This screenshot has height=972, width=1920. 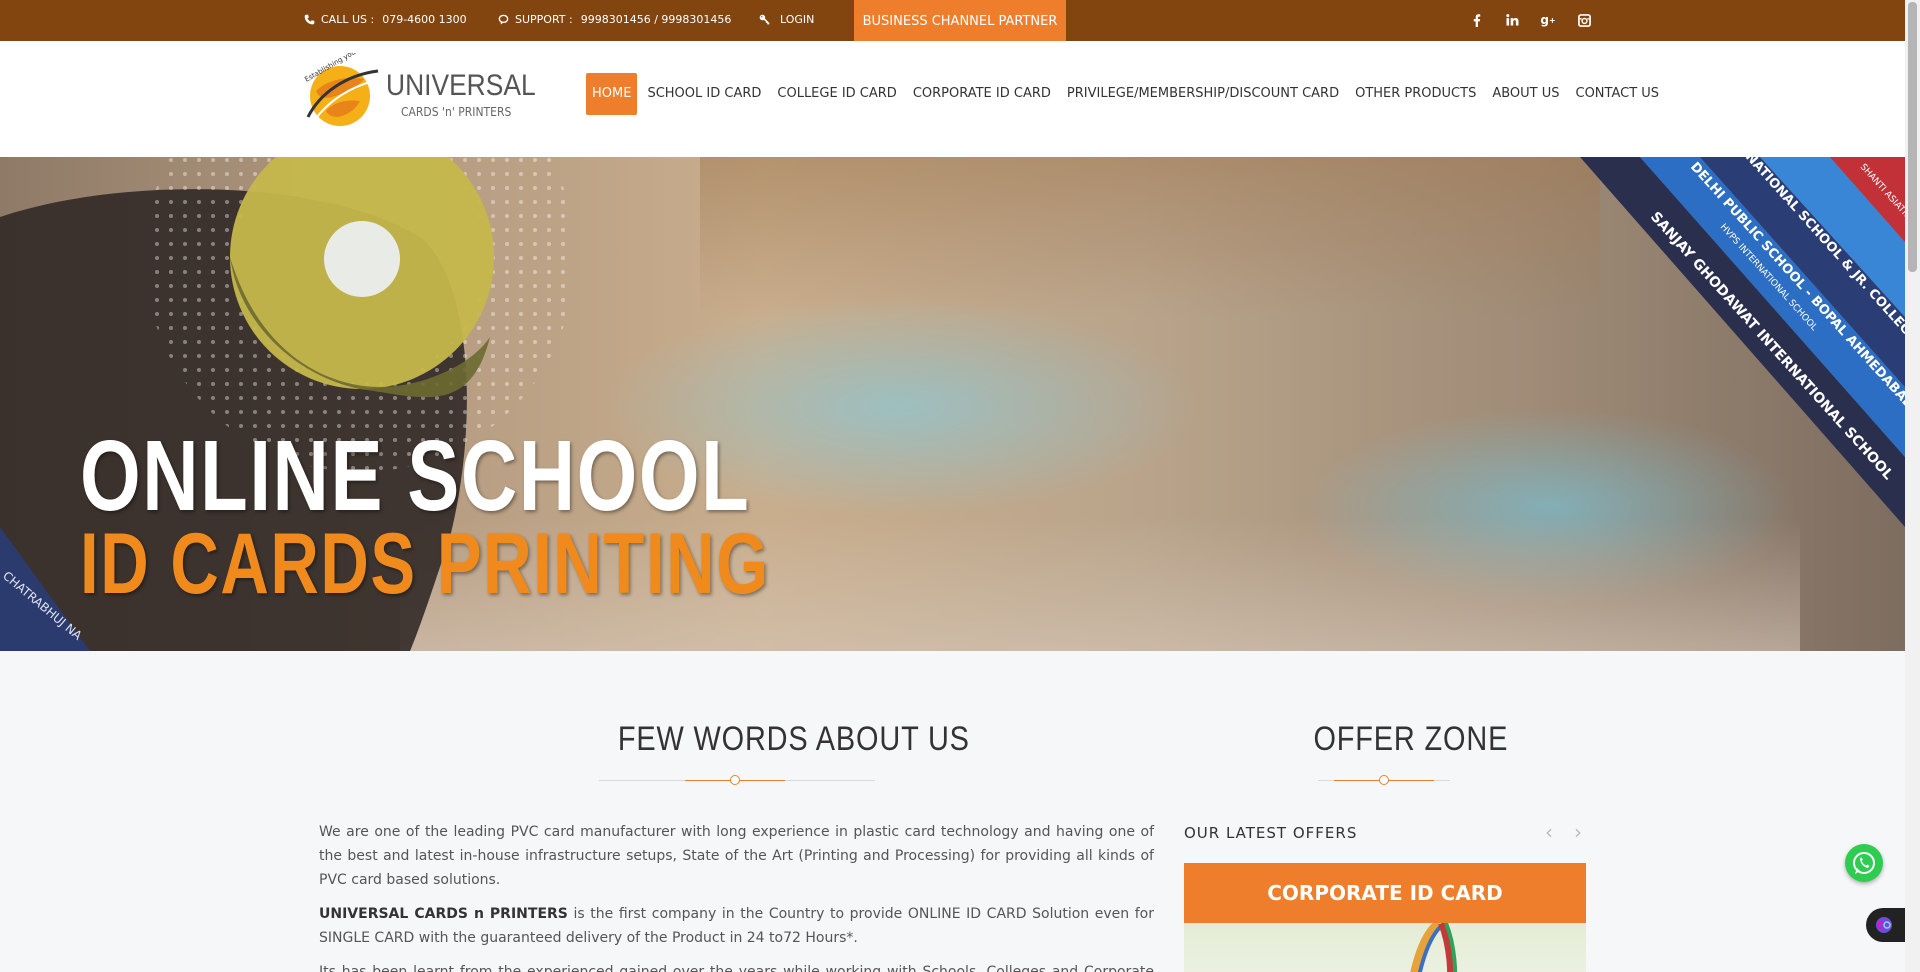 What do you see at coordinates (456, 112) in the screenshot?
I see `logo-sub: CARDS 'n' PRINTERS` at bounding box center [456, 112].